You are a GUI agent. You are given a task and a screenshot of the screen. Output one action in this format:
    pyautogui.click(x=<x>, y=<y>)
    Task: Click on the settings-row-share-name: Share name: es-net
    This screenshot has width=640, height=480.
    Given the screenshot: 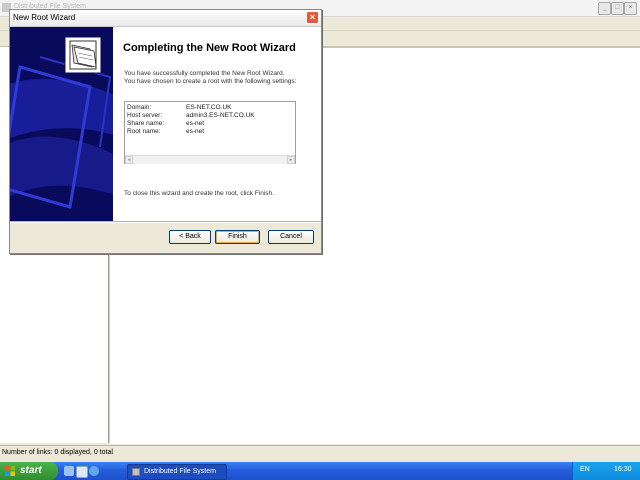 What is the action you would take?
    pyautogui.click(x=166, y=123)
    